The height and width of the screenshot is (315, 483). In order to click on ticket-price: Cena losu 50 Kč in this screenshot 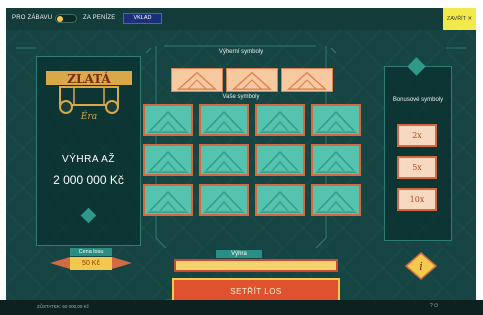, I will do `click(91, 262)`.